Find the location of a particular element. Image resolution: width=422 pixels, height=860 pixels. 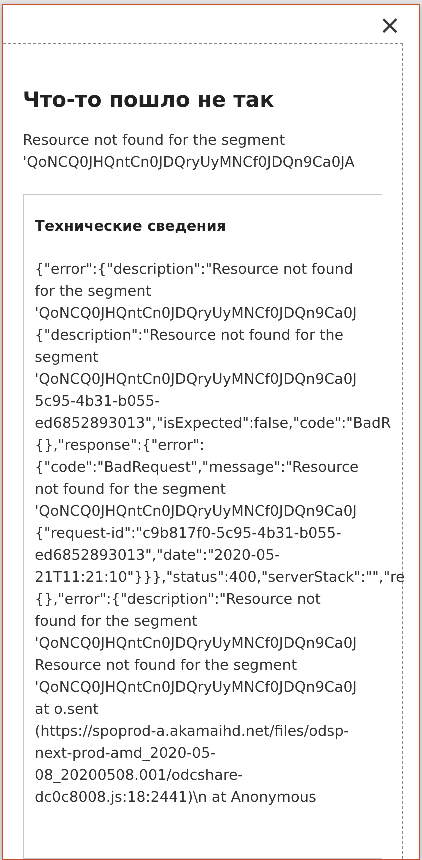

details-line: segment is located at coordinates (67, 358).